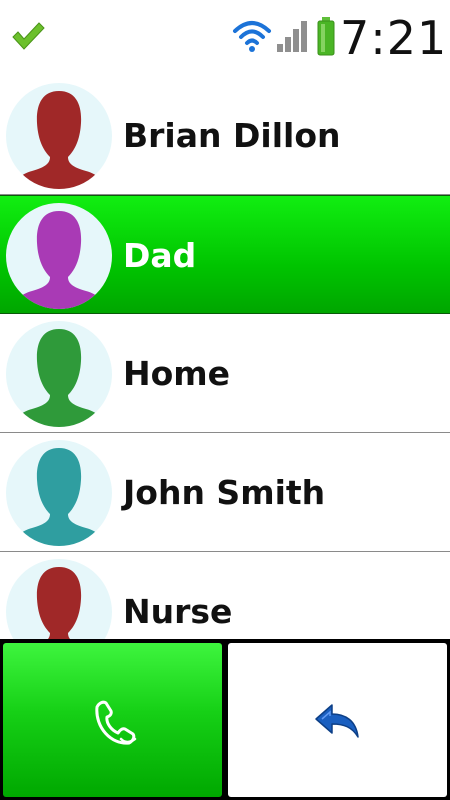  I want to click on check-icon, so click(28, 36).